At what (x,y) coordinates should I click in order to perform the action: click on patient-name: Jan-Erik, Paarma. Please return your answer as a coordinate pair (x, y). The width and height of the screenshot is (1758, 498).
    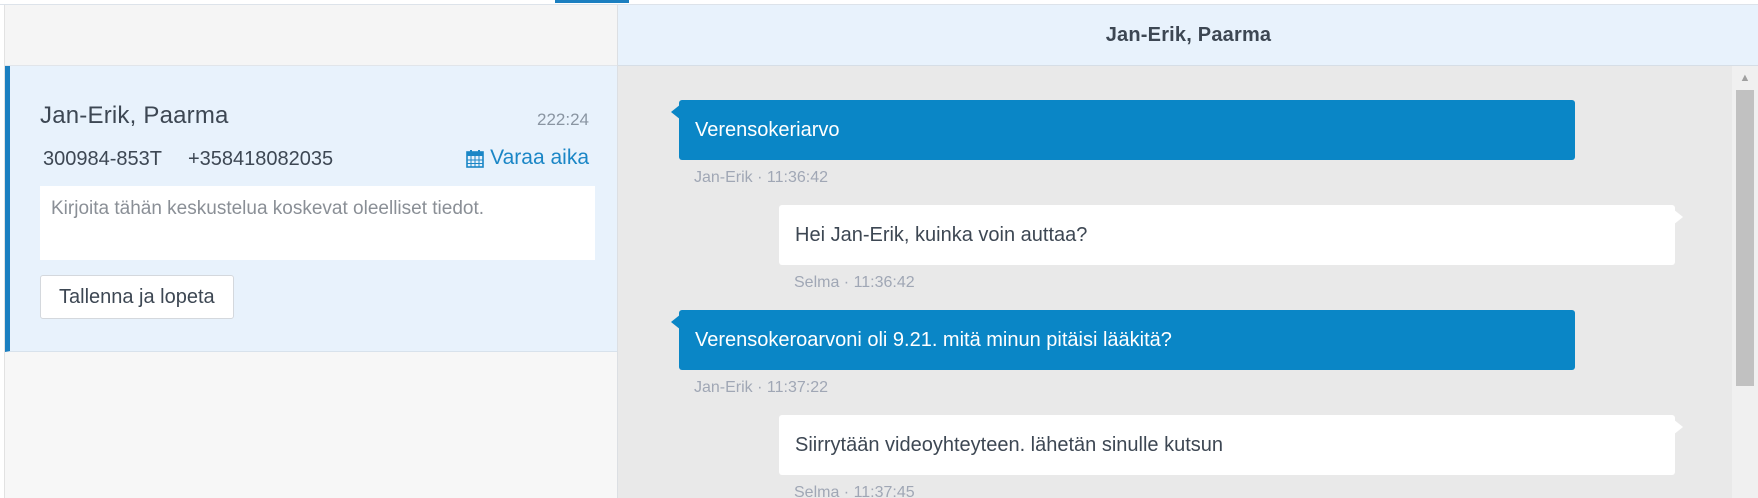
    Looking at the image, I should click on (134, 115).